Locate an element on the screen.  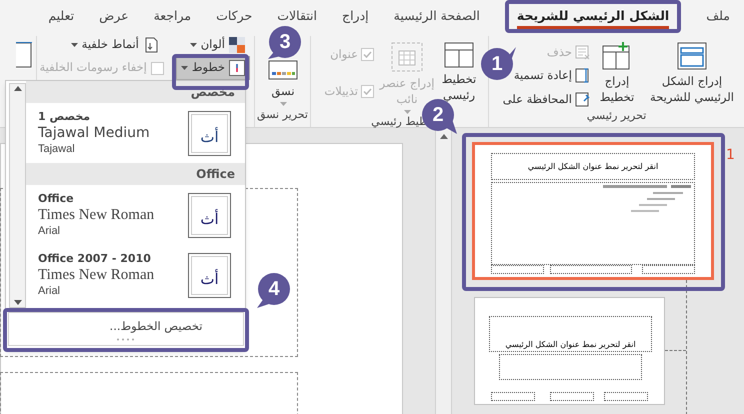
callout-badge: 1 is located at coordinates (497, 64).